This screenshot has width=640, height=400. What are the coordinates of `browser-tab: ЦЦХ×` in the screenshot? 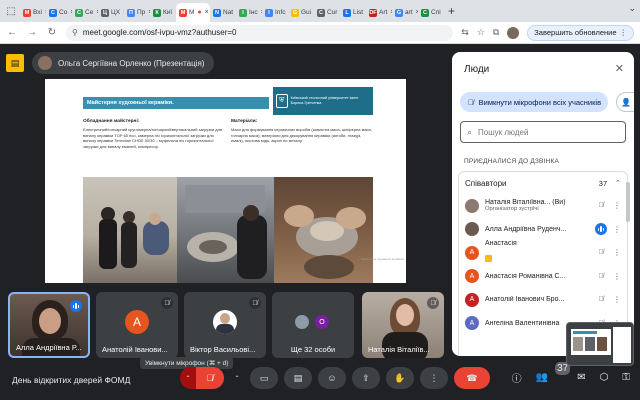 It's located at (111, 12).